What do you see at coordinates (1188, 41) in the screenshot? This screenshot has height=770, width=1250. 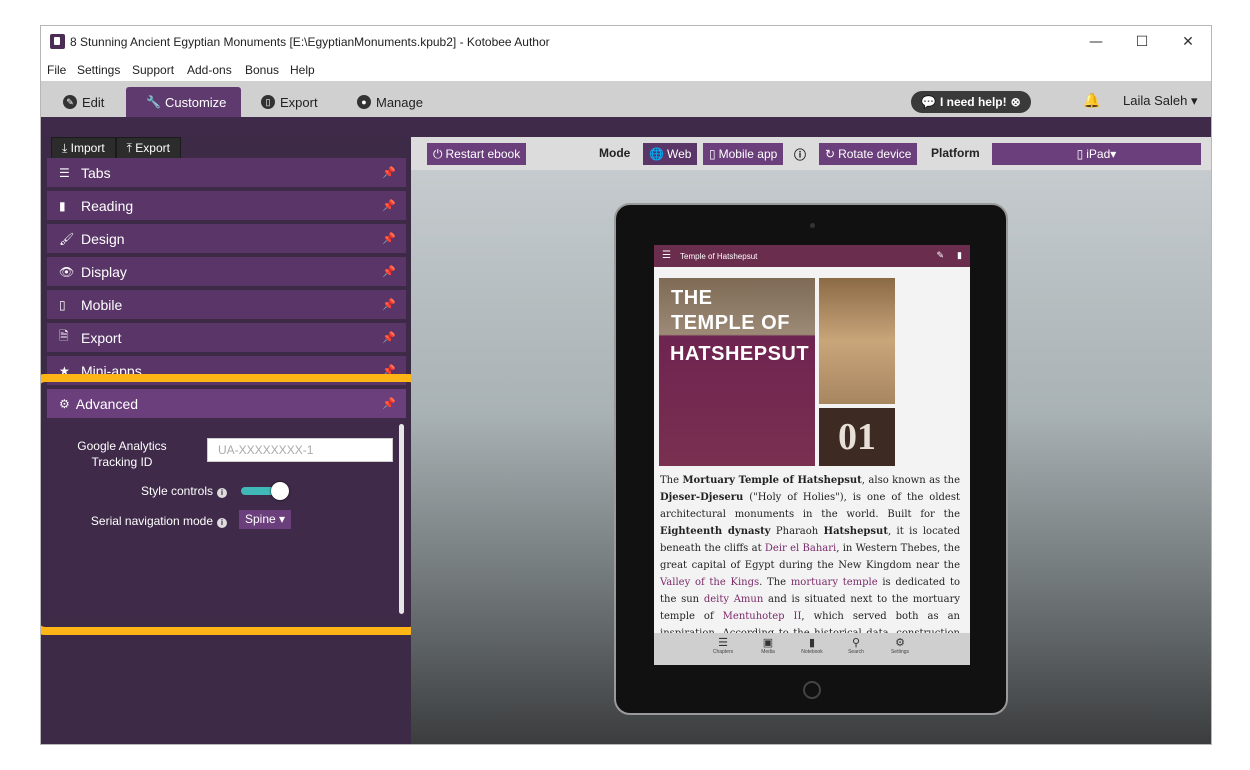 I see `close-button: ✕` at bounding box center [1188, 41].